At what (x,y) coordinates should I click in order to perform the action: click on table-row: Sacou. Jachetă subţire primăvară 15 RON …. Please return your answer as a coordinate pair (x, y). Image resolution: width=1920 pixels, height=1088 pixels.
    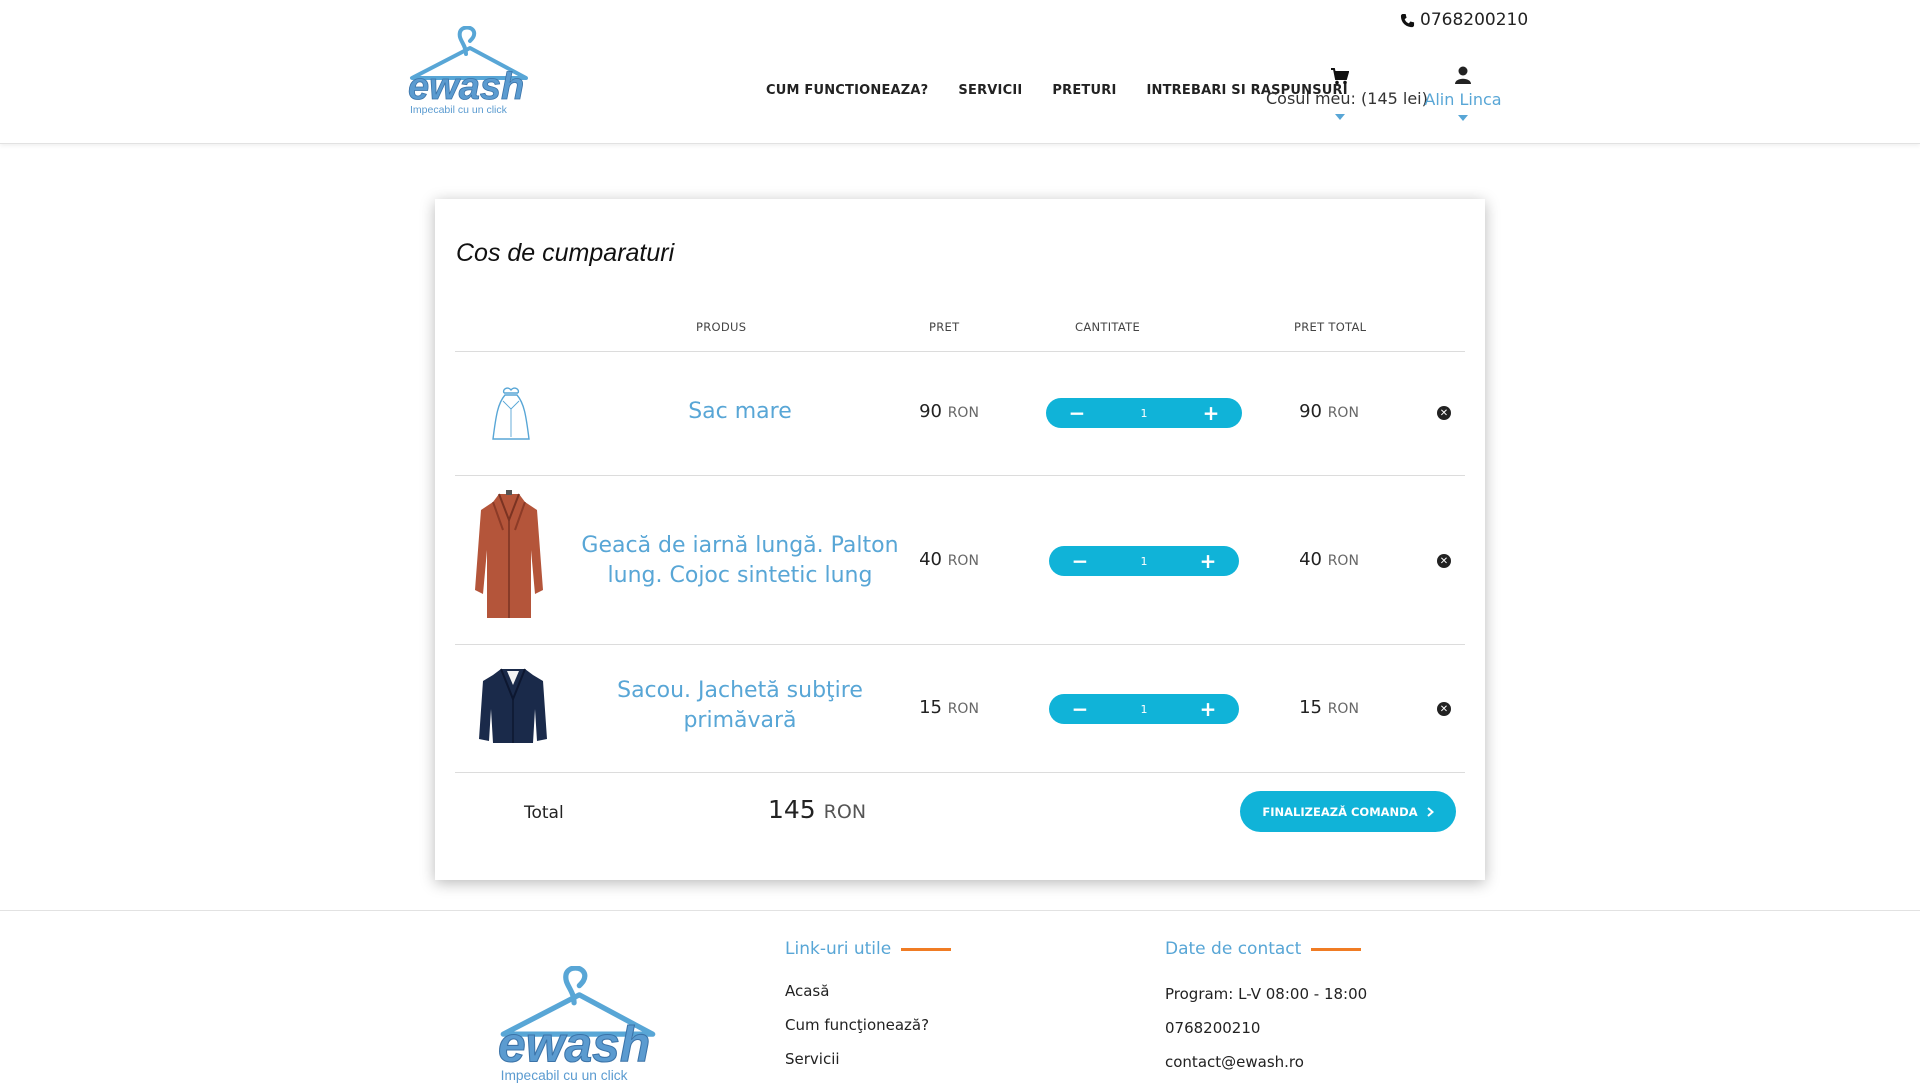
    Looking at the image, I should click on (960, 708).